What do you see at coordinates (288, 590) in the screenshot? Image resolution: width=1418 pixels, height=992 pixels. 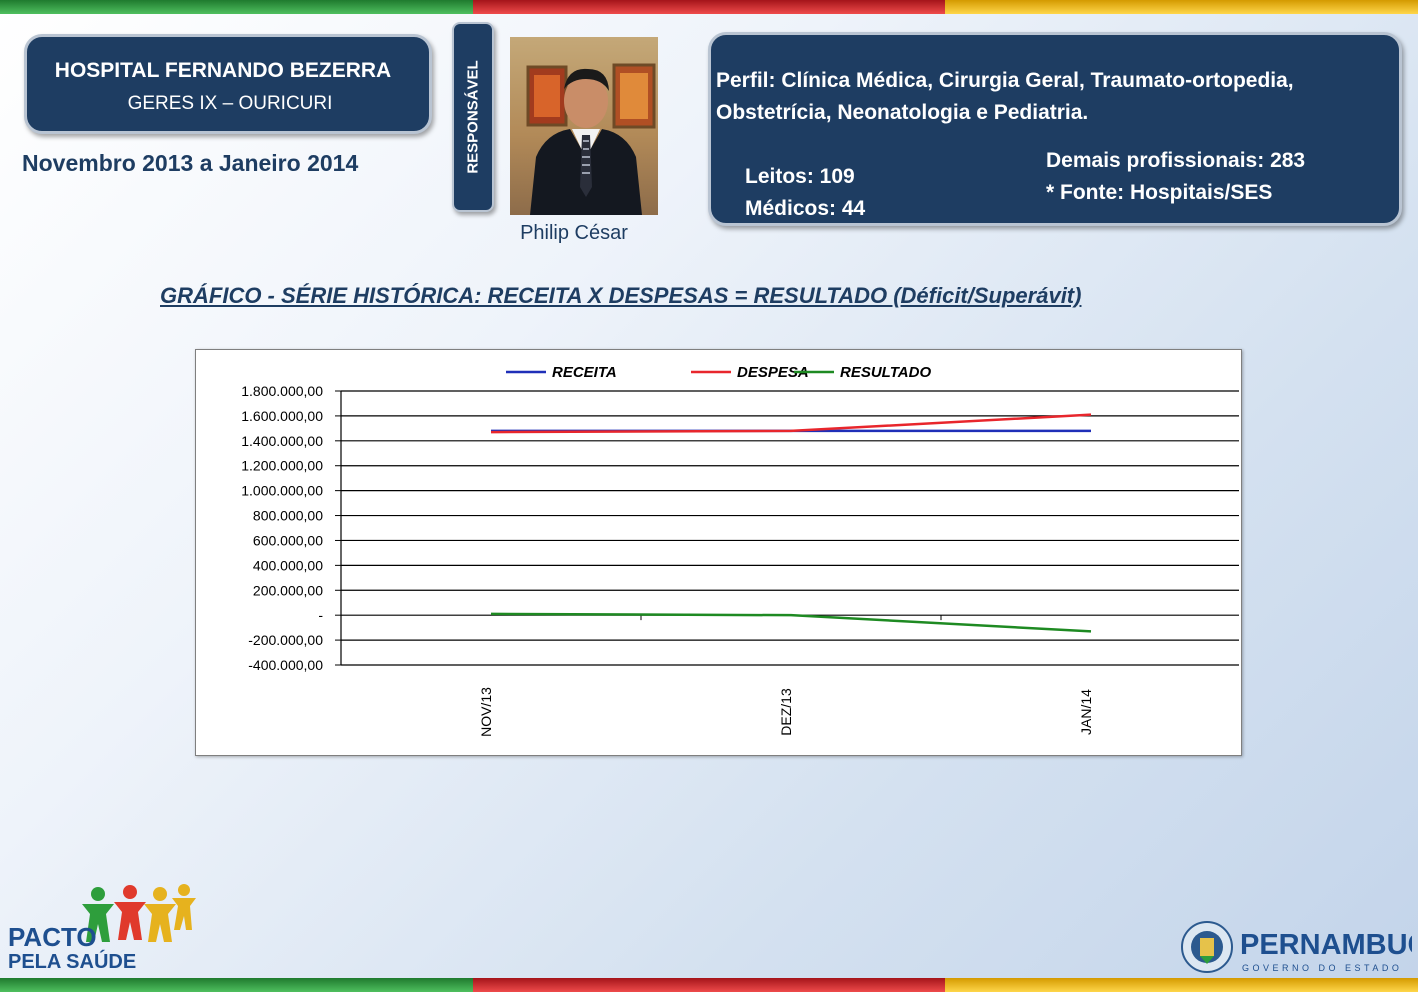 I see `y-tick-label: 200.000,00` at bounding box center [288, 590].